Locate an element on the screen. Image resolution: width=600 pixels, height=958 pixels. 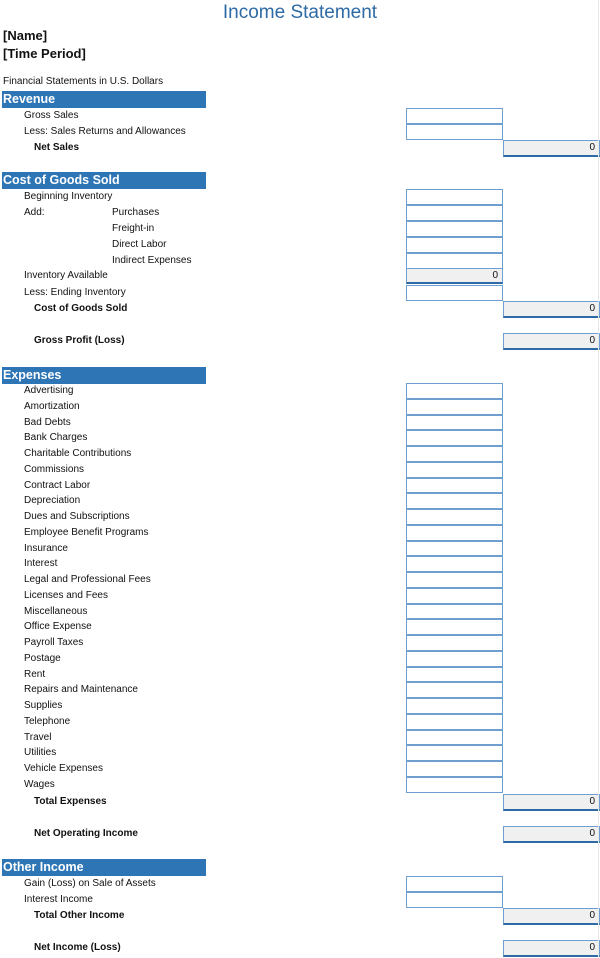
label-cogs-total: Cost of Goods Sold is located at coordinates (81, 308).